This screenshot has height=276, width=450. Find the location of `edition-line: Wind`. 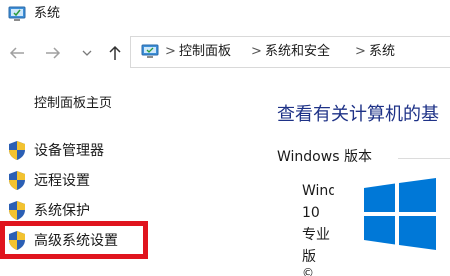

edition-line: Wind is located at coordinates (318, 191).